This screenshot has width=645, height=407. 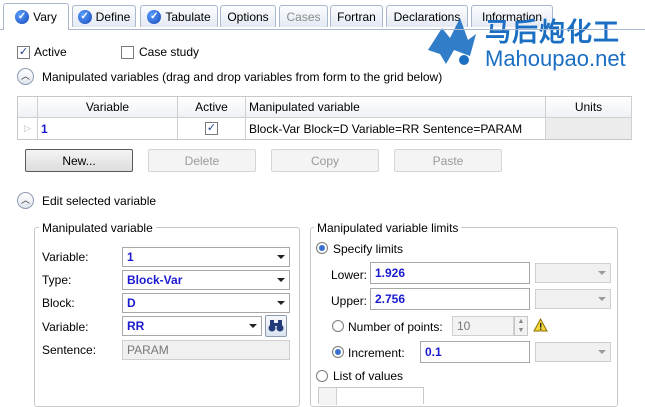 I want to click on tab-options: Options, so click(x=248, y=16).